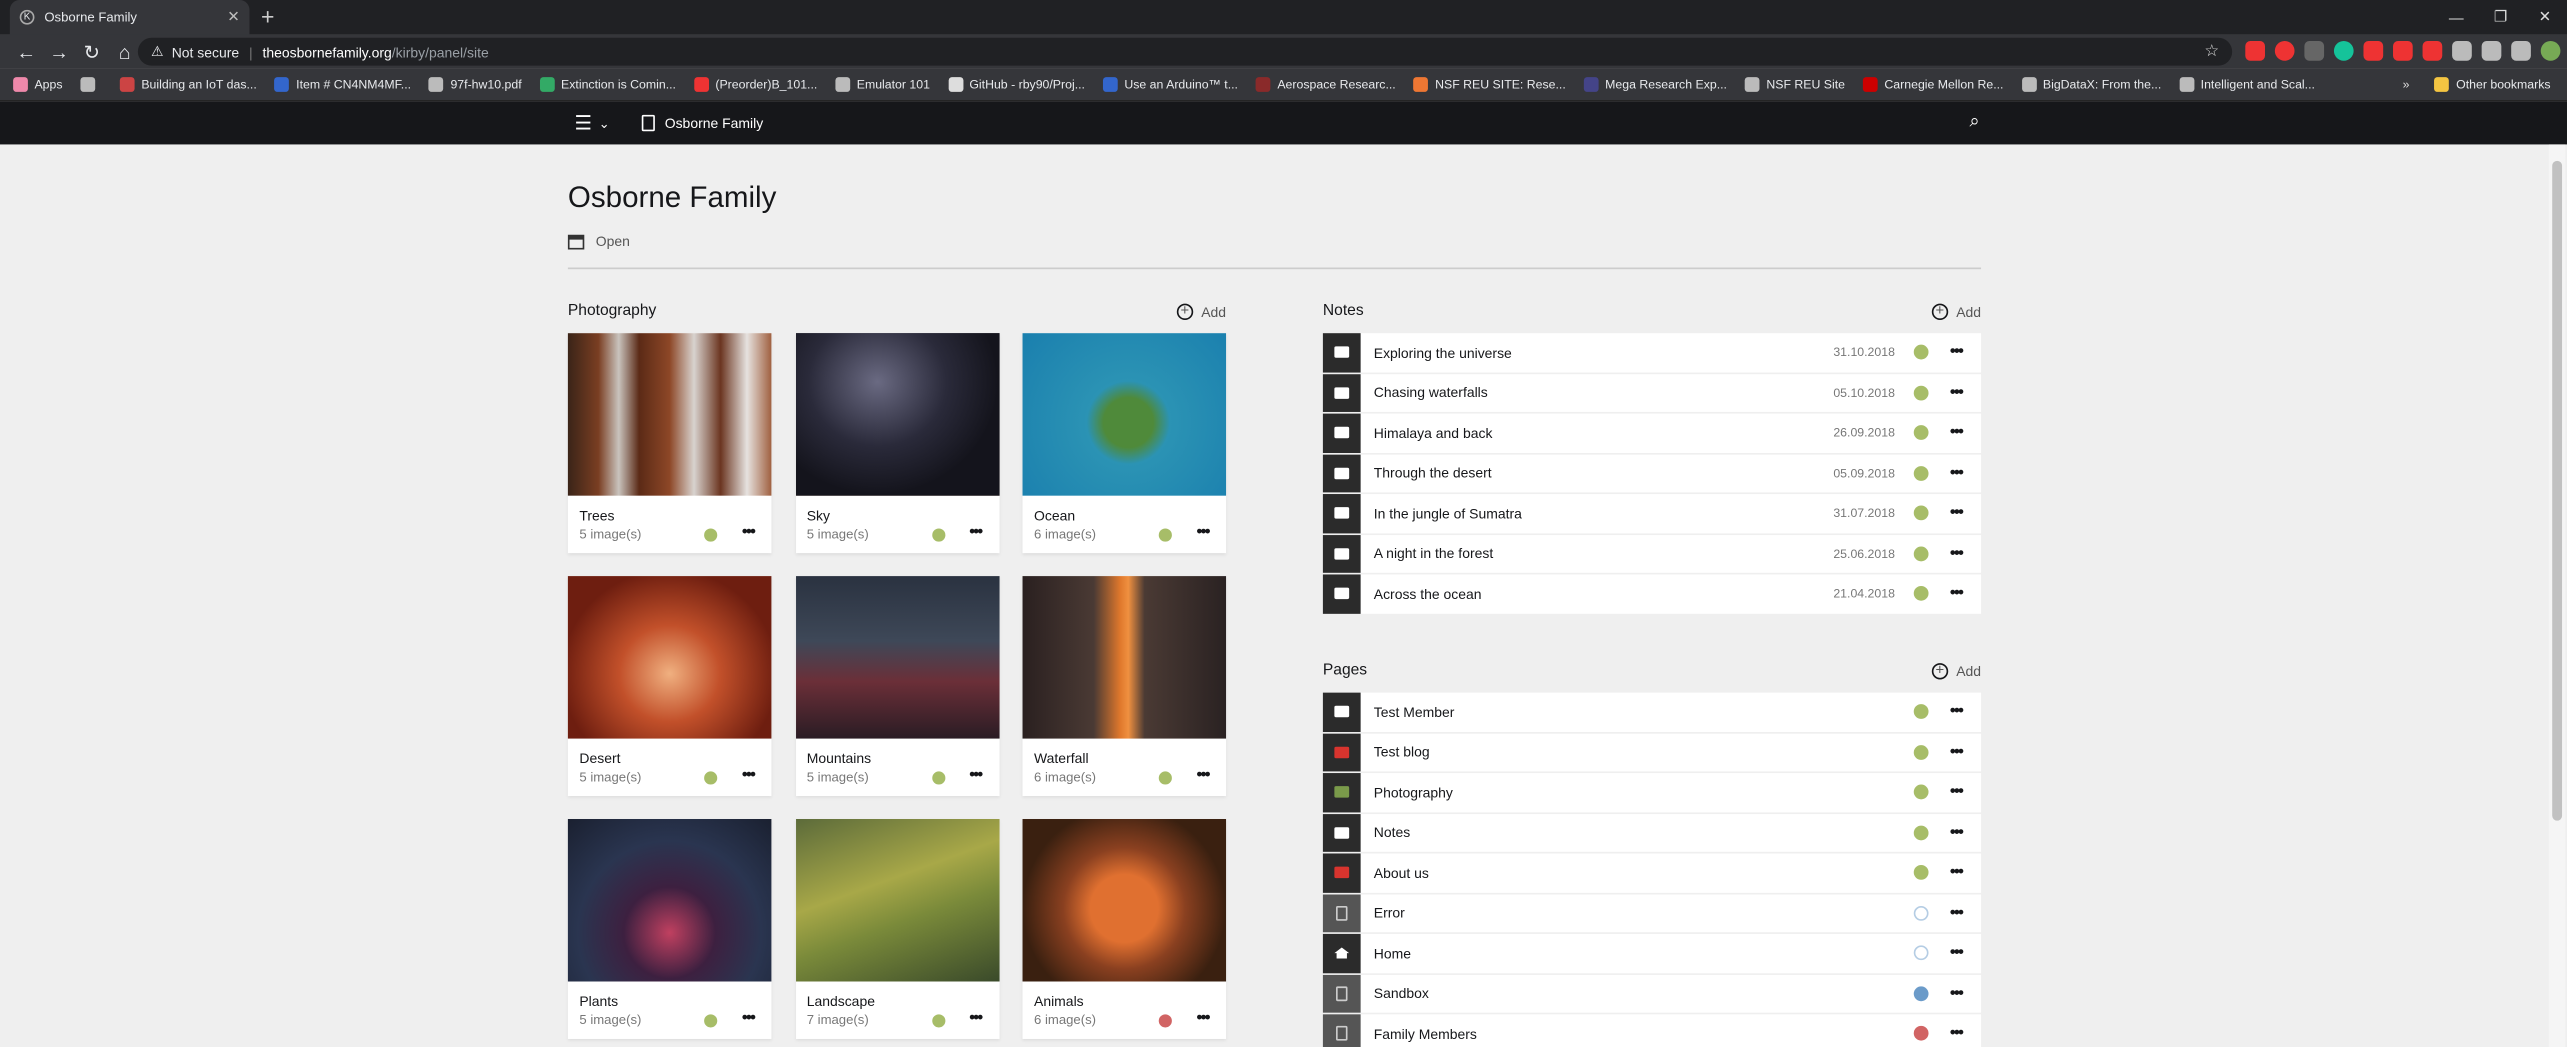  I want to click on site-breadcrumb: Osborne Family, so click(702, 123).